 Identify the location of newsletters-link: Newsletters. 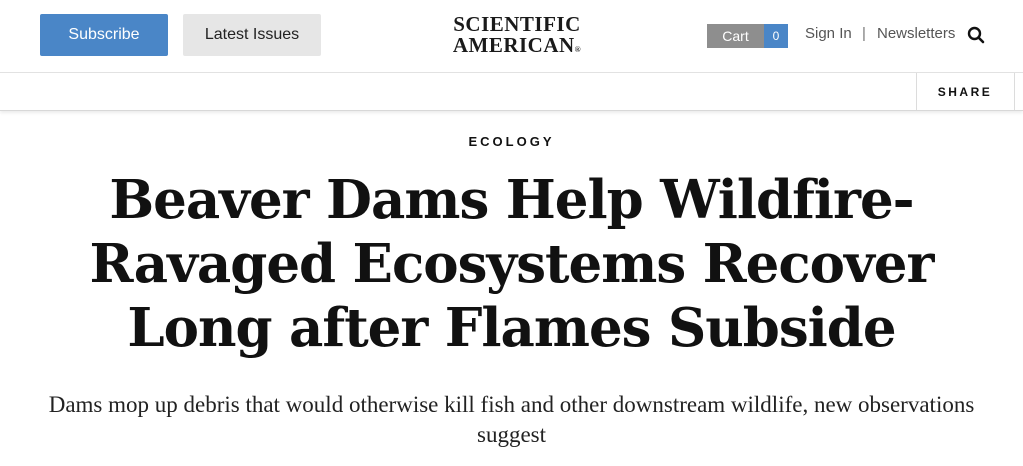
(916, 33).